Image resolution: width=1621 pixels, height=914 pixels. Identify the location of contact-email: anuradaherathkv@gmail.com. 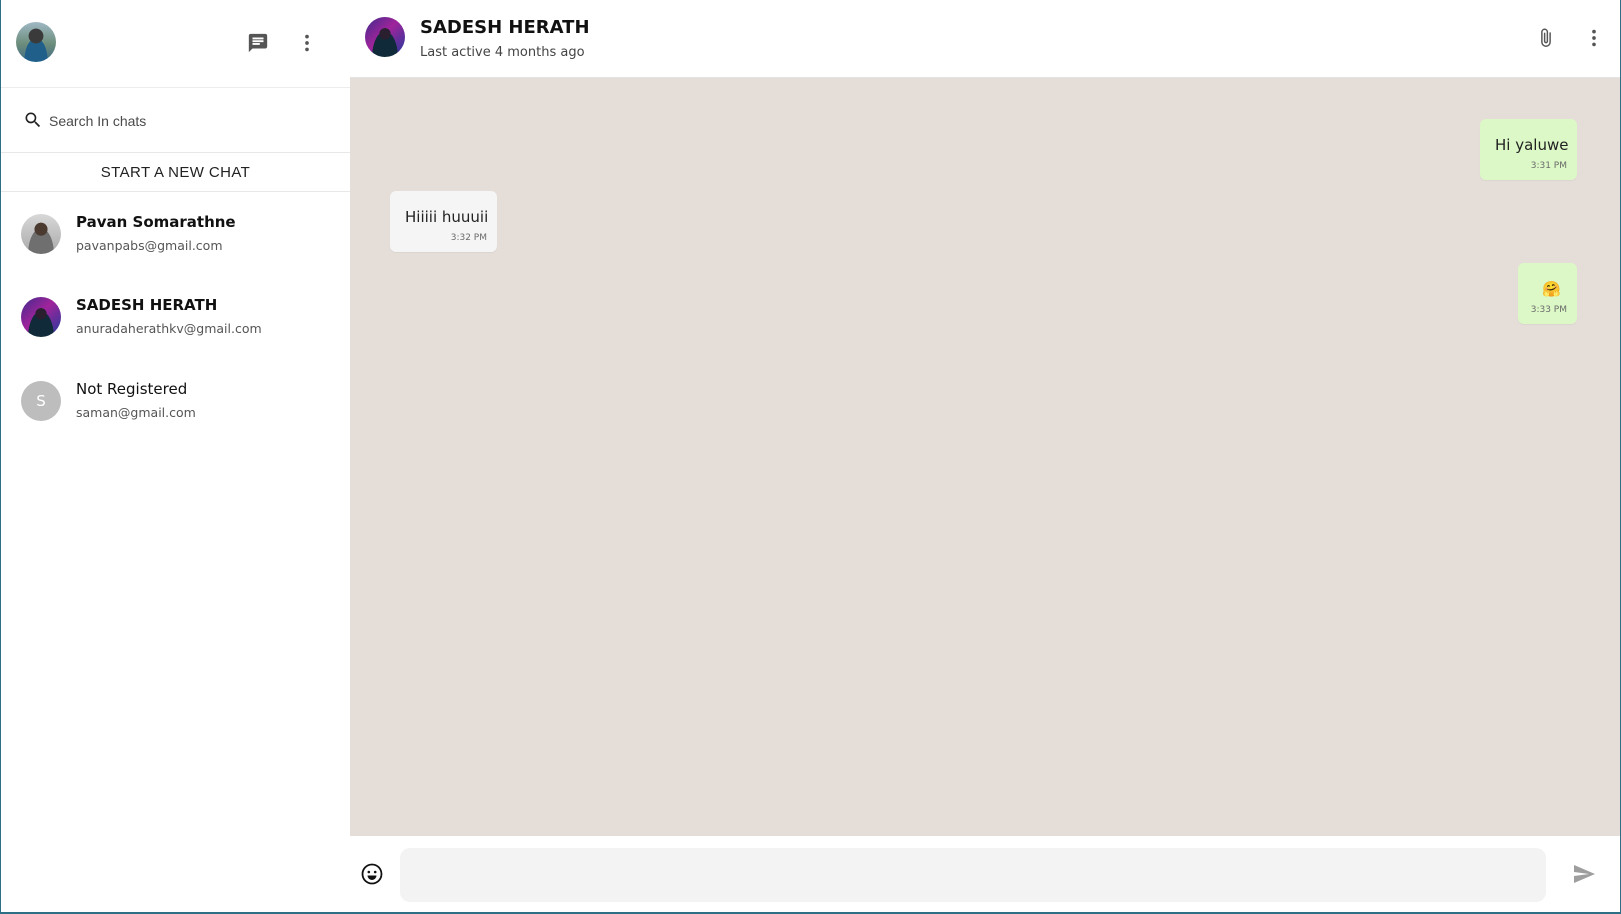
(169, 328).